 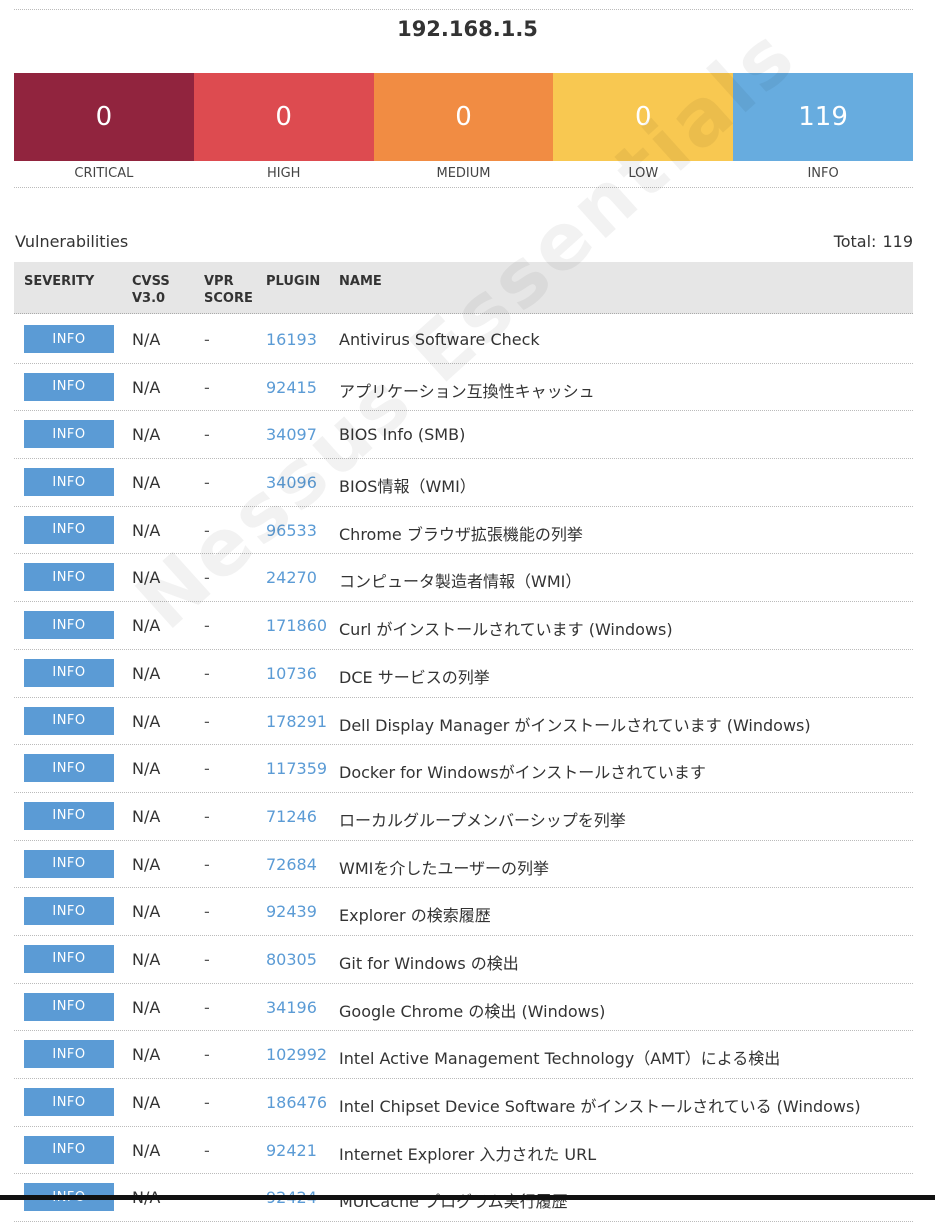 What do you see at coordinates (104, 173) in the screenshot?
I see `summary-critical-label: CRITICAL` at bounding box center [104, 173].